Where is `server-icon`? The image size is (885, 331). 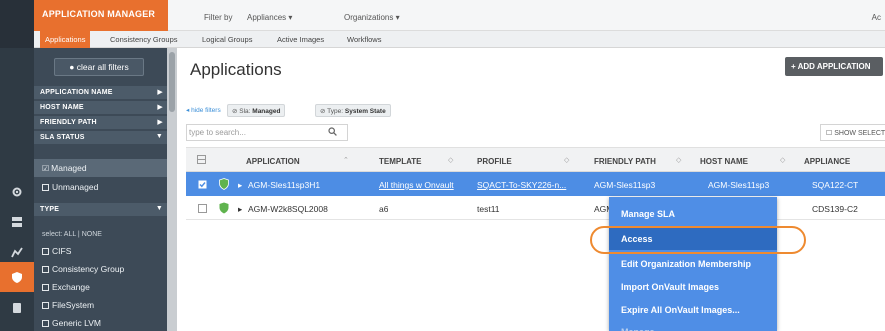 server-icon is located at coordinates (17, 222).